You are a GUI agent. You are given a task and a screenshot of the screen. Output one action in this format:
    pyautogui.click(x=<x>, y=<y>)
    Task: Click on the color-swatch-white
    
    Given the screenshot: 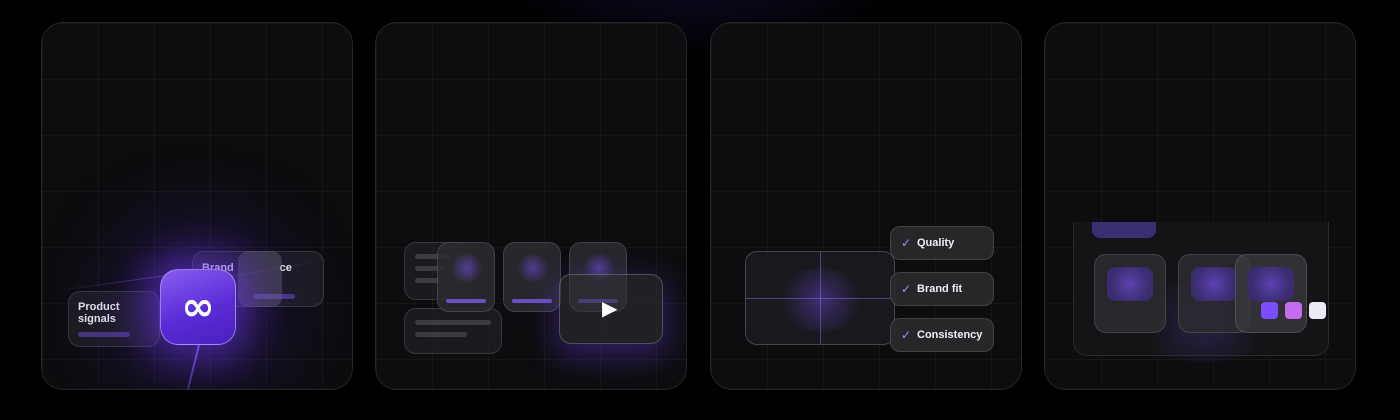 What is the action you would take?
    pyautogui.click(x=1317, y=310)
    